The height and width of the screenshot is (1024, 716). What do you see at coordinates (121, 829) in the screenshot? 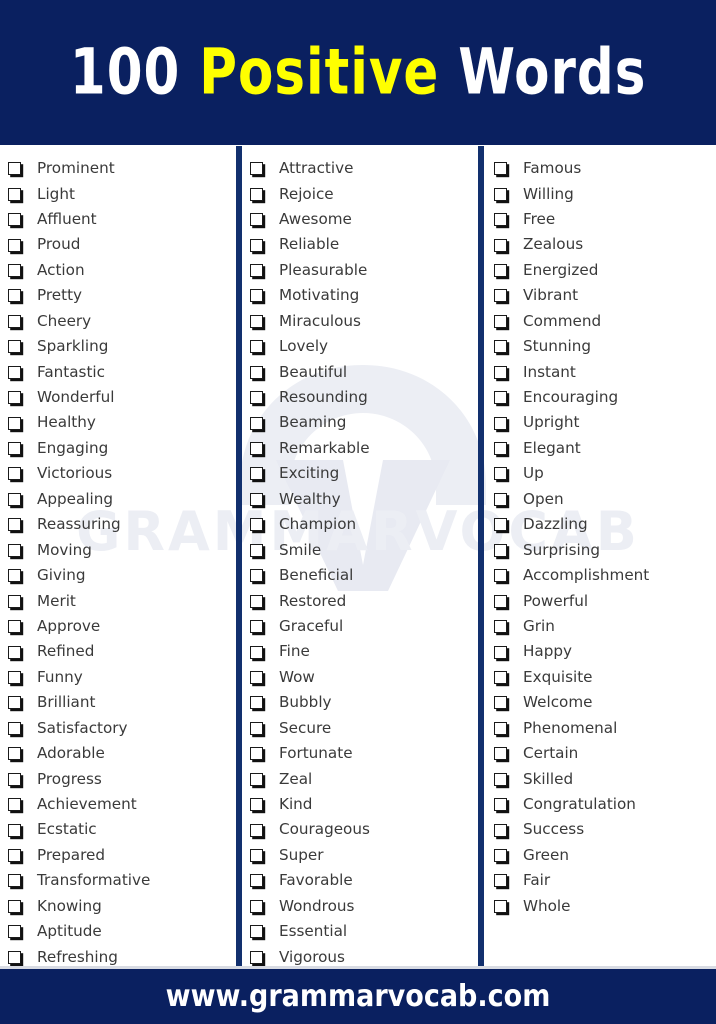
I see `word-item: Ecstatic` at bounding box center [121, 829].